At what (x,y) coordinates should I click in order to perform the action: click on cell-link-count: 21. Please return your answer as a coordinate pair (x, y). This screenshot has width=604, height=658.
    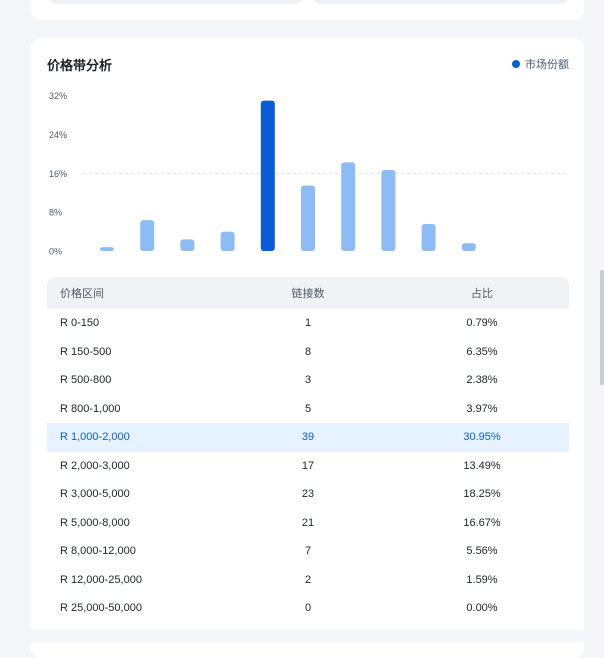
    Looking at the image, I should click on (308, 522).